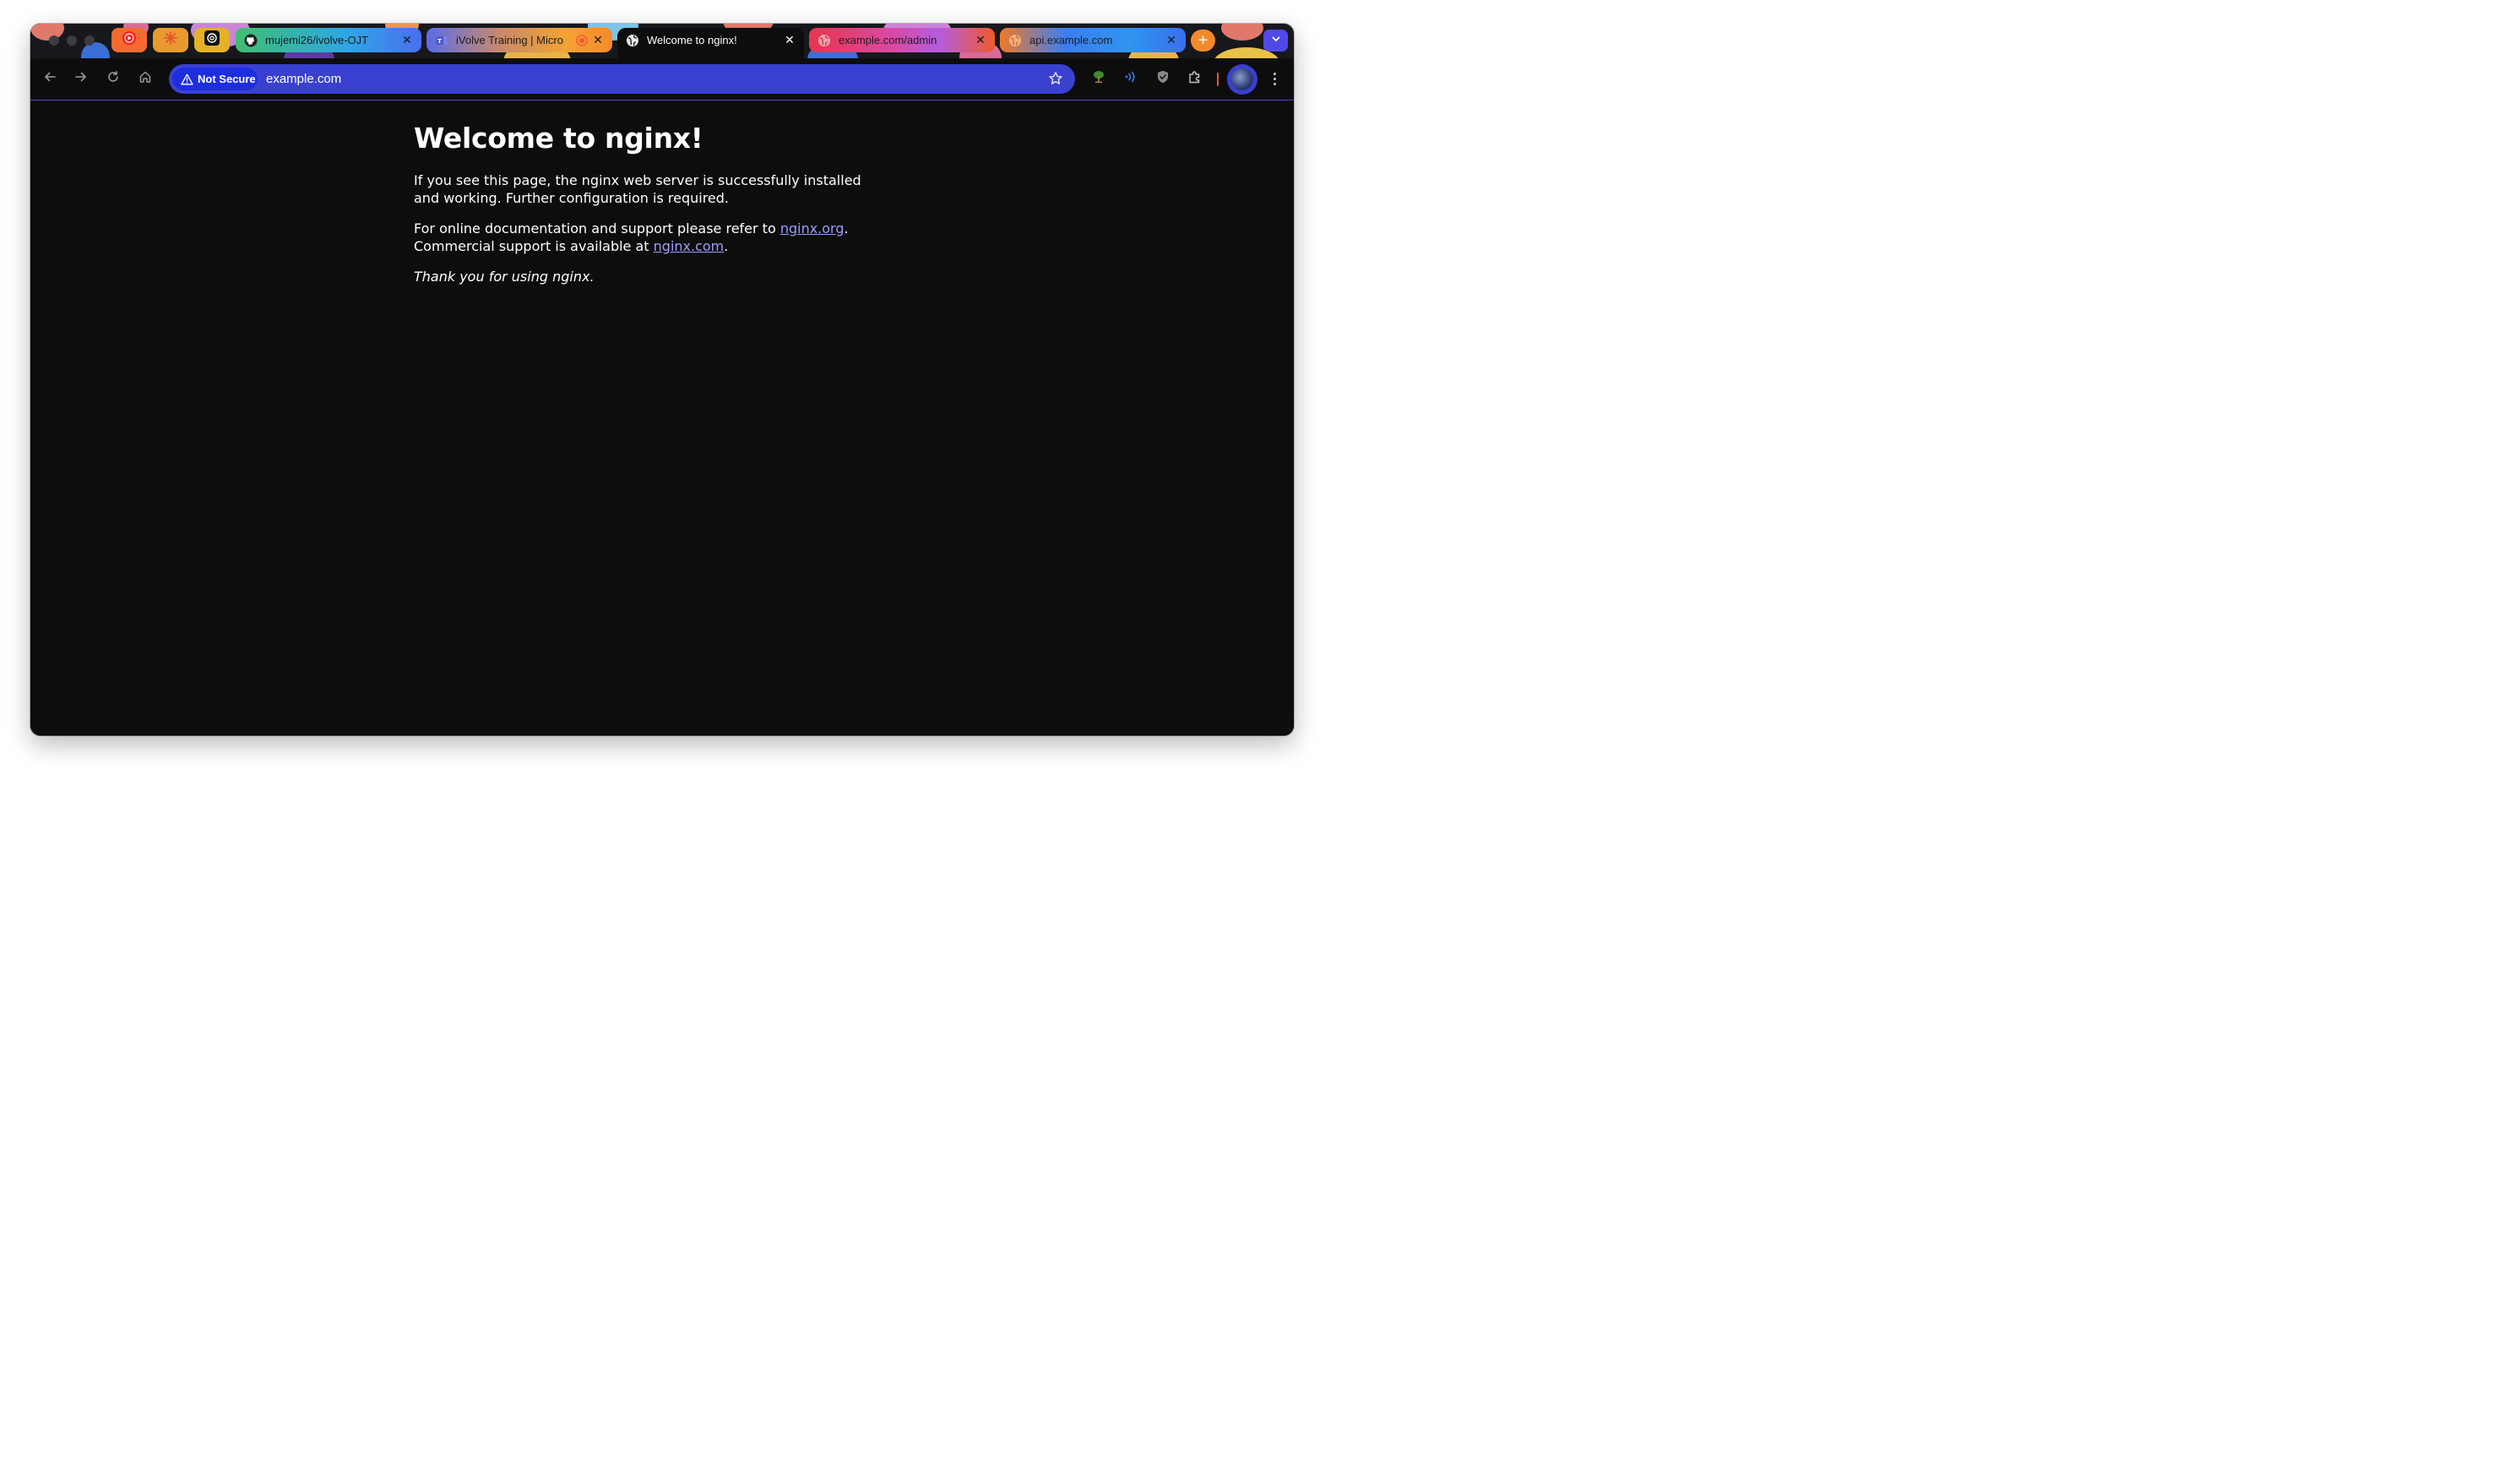 The image size is (2520, 1473). Describe the element at coordinates (692, 40) in the screenshot. I see `tab-title: Welcome to nginx!` at that location.